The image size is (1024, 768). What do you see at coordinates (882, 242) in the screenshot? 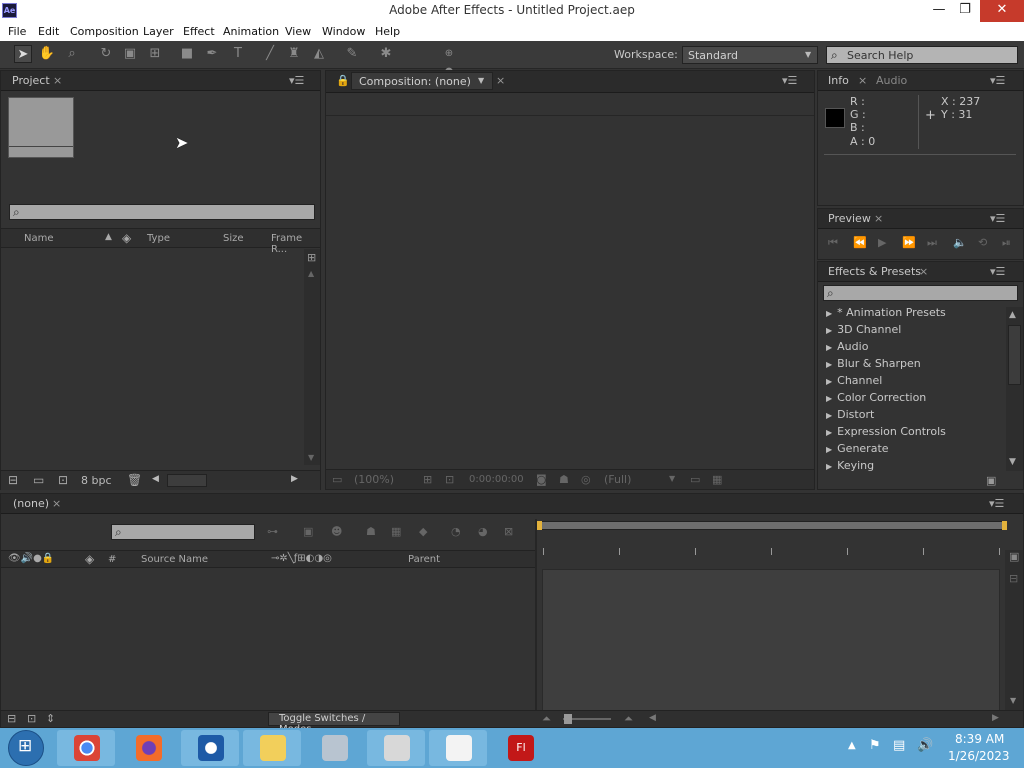
I see `play-icon: ▶` at bounding box center [882, 242].